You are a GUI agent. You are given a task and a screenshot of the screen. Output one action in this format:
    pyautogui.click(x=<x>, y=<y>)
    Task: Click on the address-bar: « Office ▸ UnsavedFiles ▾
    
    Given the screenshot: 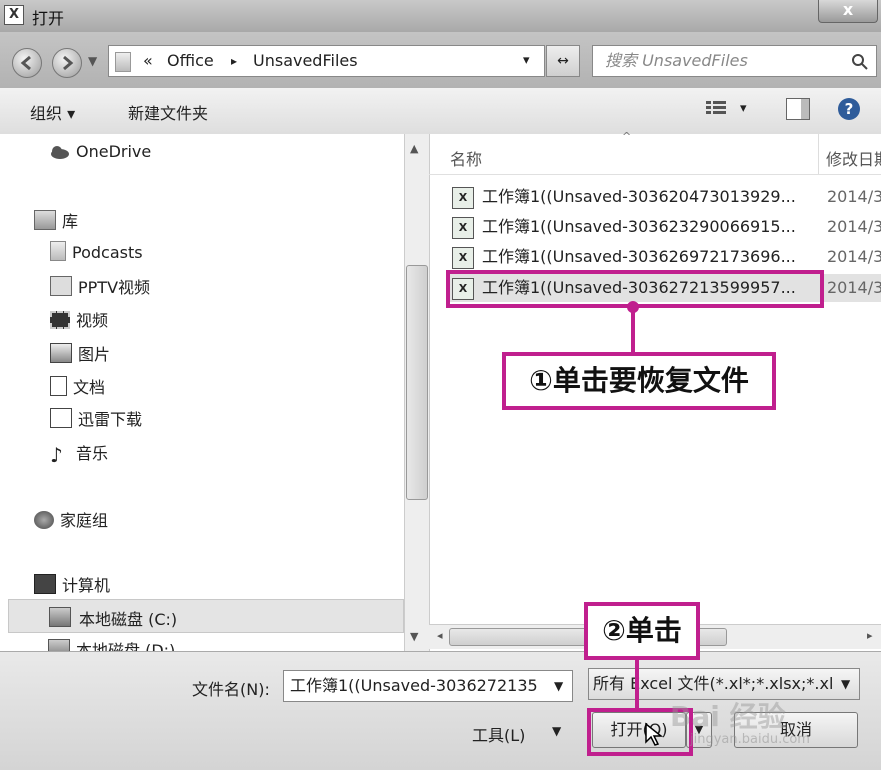 What is the action you would take?
    pyautogui.click(x=326, y=61)
    